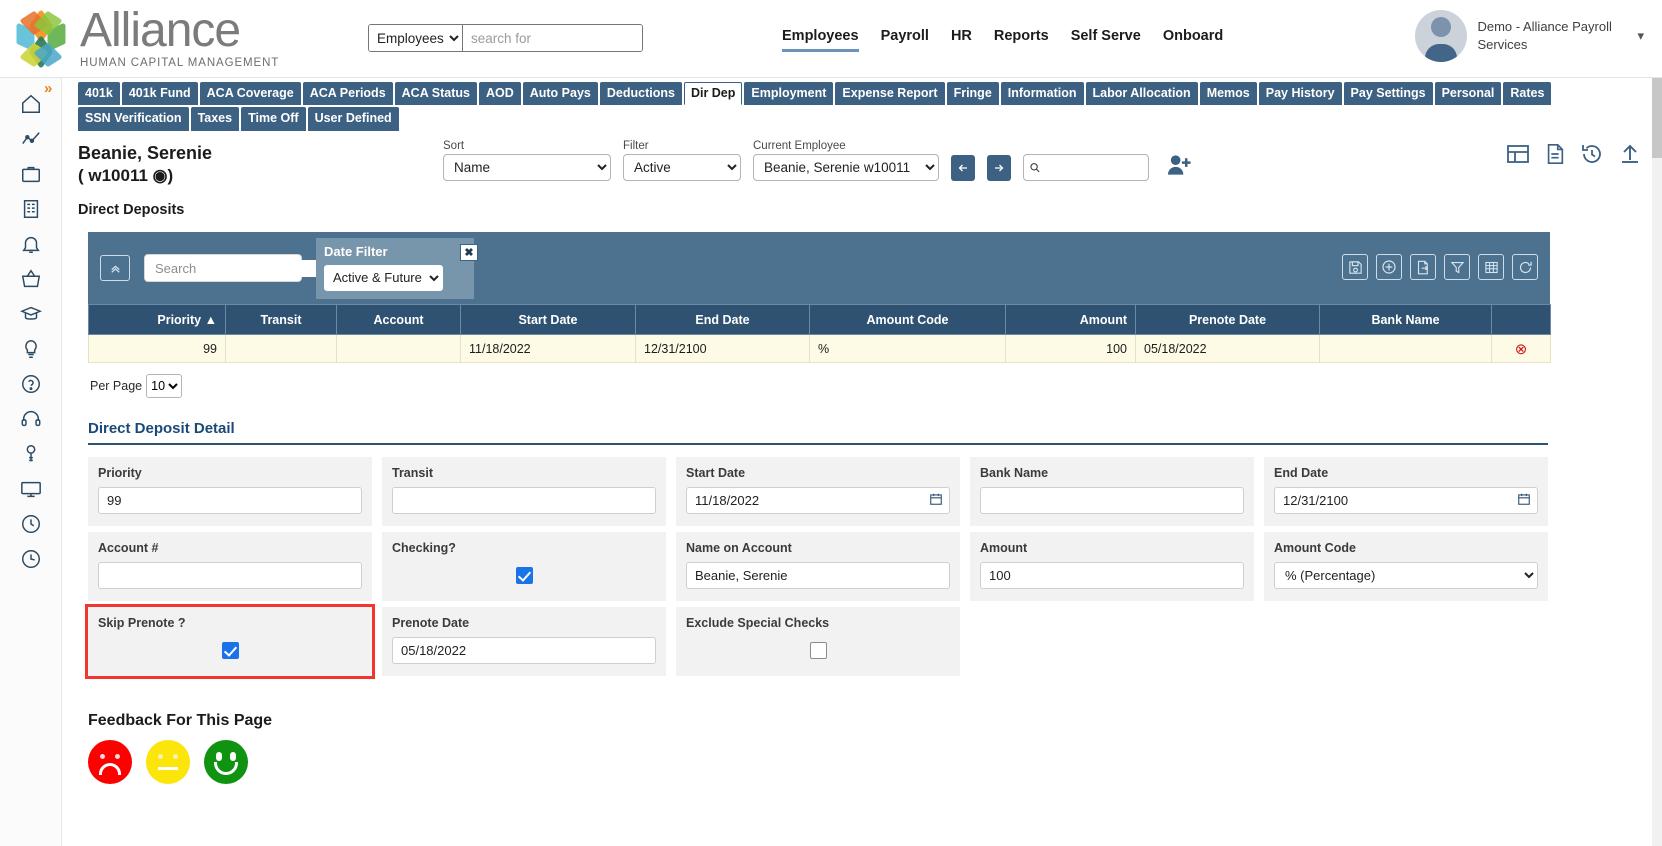 Image resolution: width=1662 pixels, height=846 pixels. Describe the element at coordinates (1468, 94) in the screenshot. I see `tab-personal: Personal` at that location.